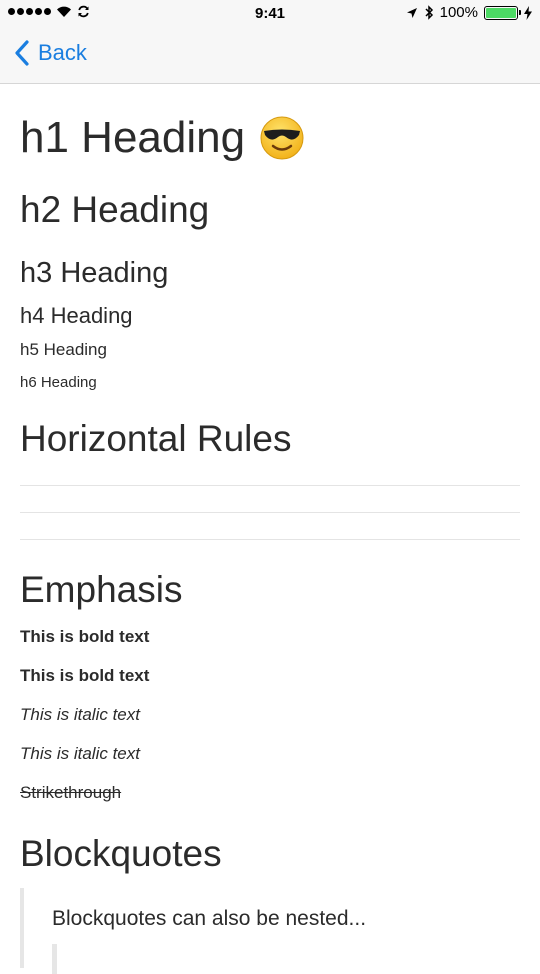  Describe the element at coordinates (133, 137) in the screenshot. I see `h1-heading-text: h1 Heading` at that location.